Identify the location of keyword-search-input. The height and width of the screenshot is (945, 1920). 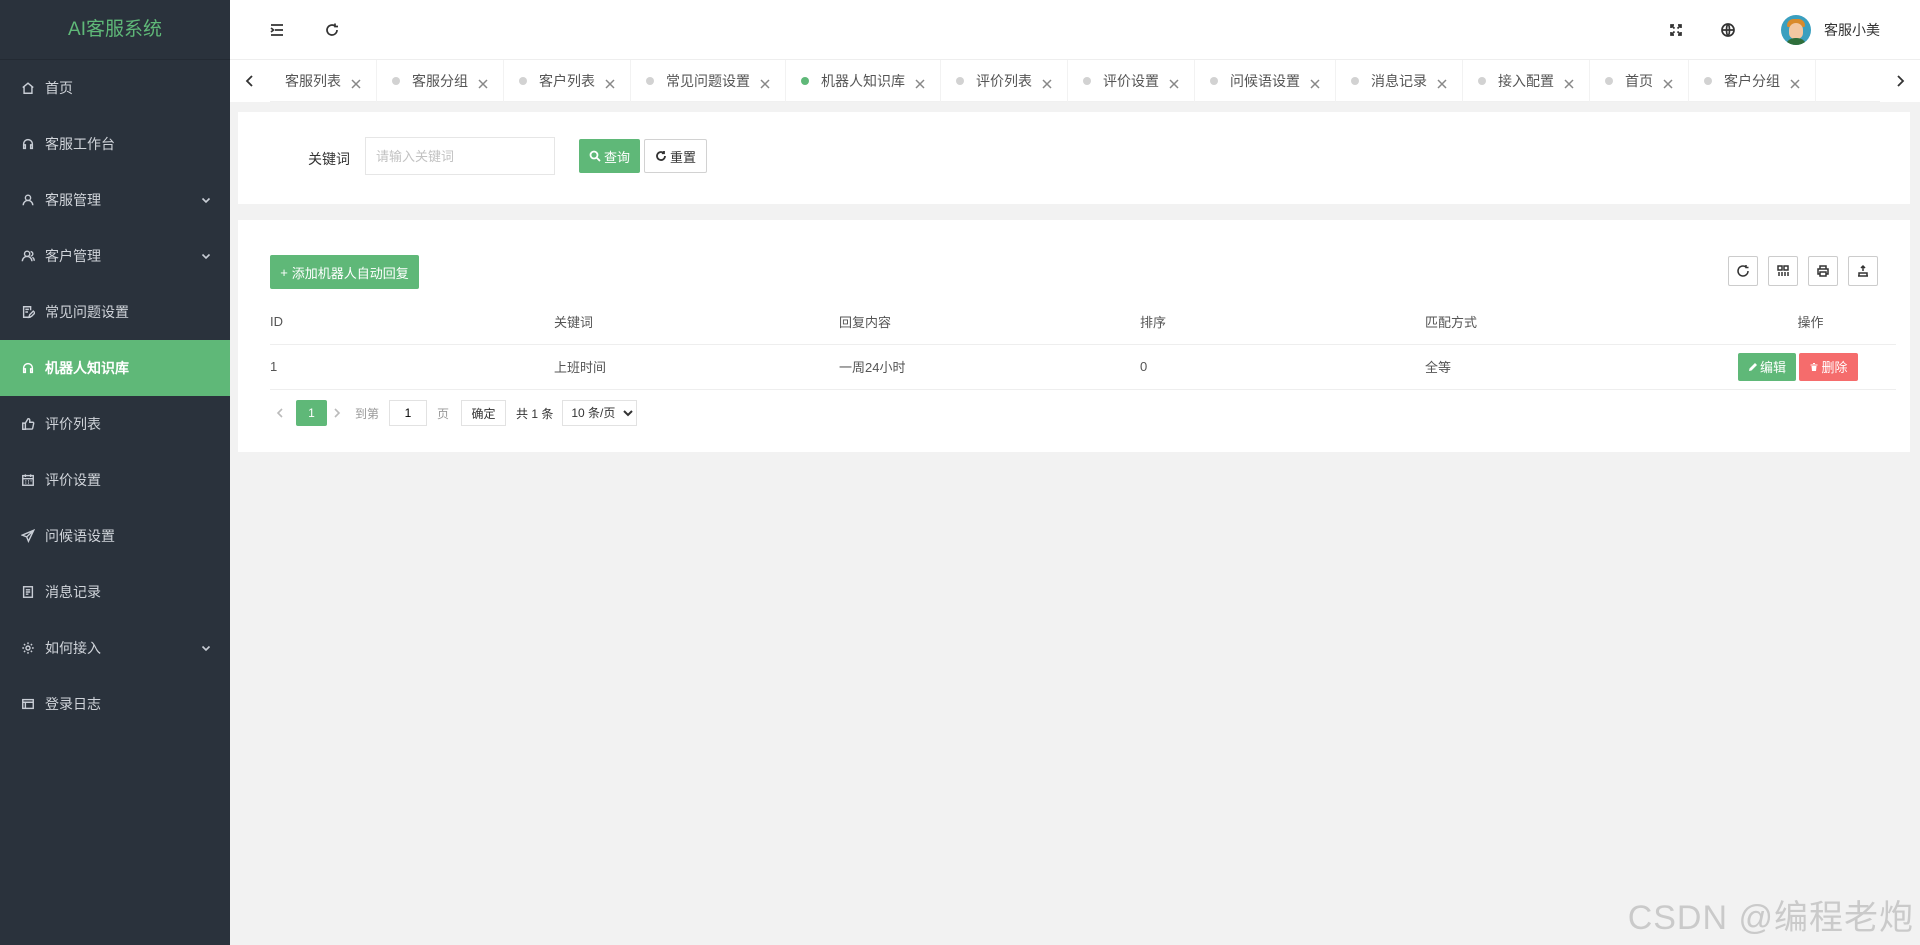
(460, 156).